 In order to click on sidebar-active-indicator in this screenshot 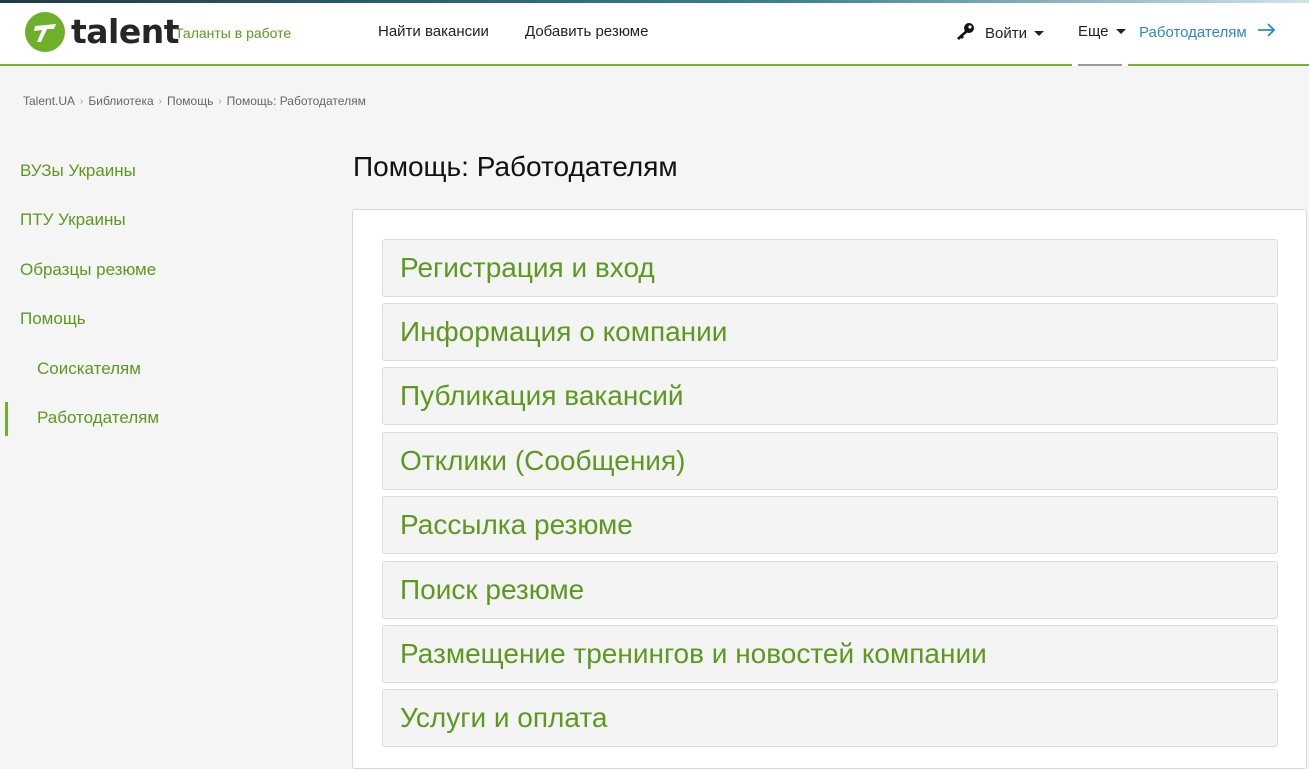, I will do `click(6, 419)`.